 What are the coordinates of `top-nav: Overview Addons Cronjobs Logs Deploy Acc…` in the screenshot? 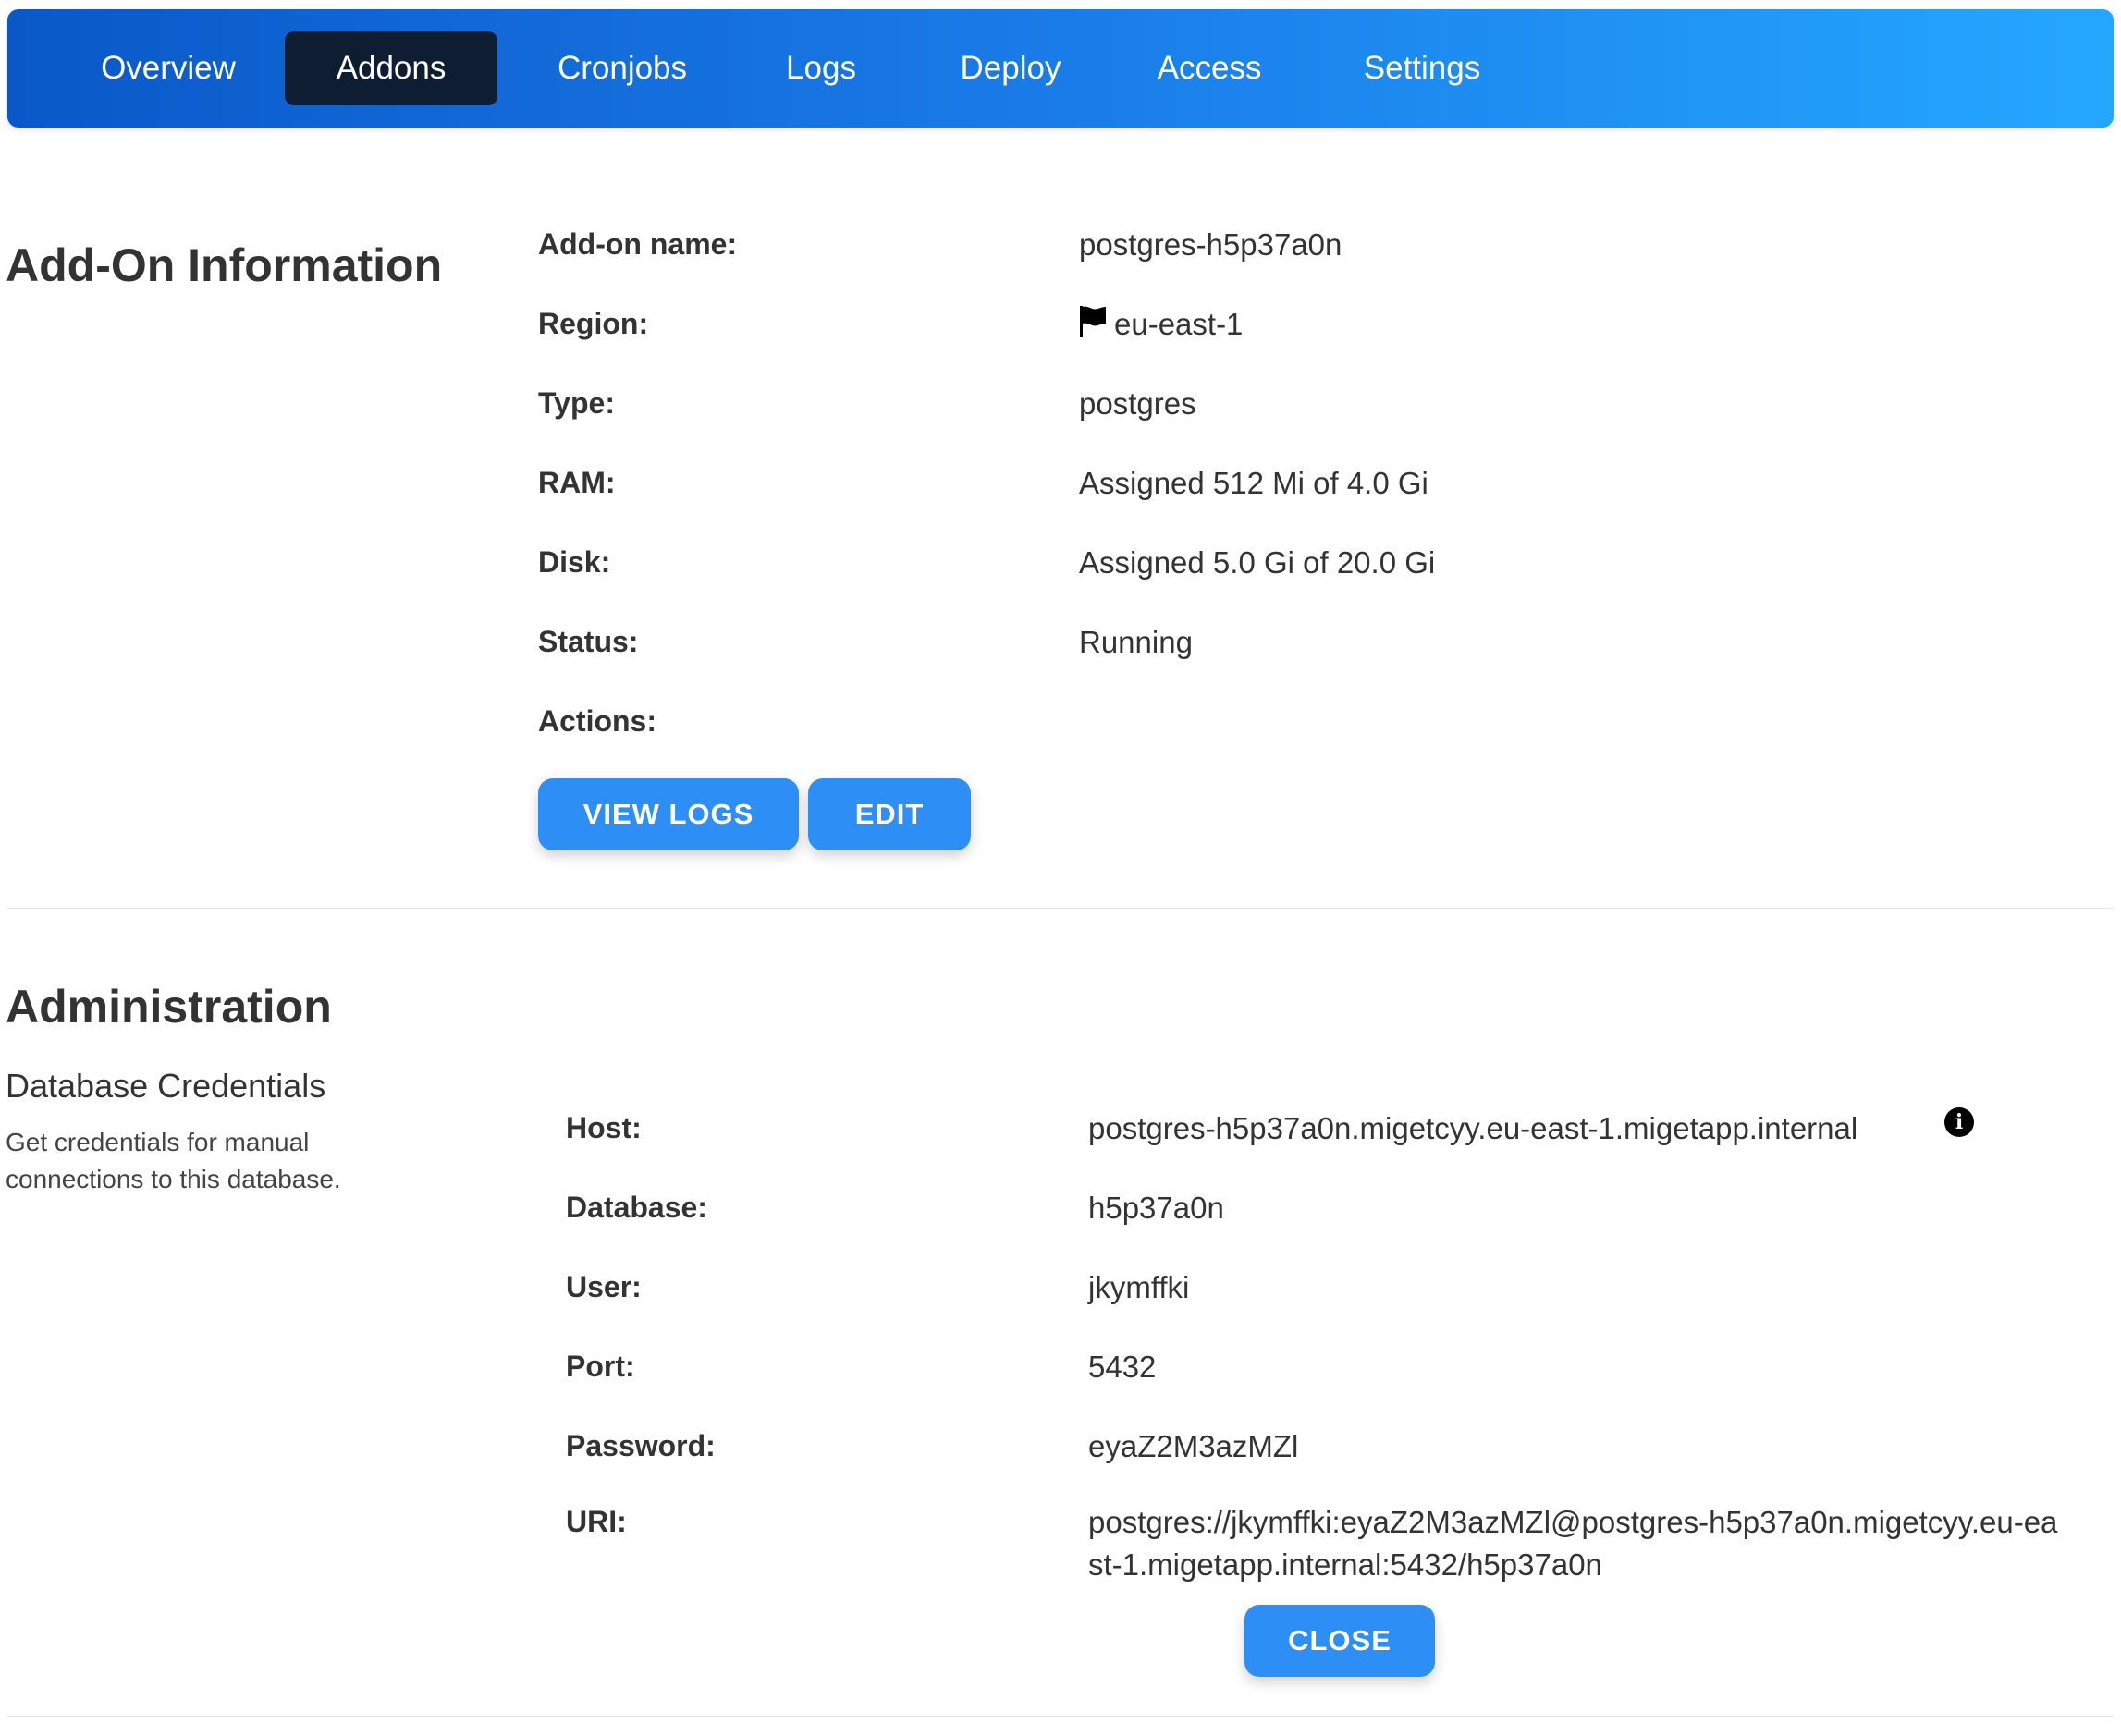 It's located at (1060, 68).